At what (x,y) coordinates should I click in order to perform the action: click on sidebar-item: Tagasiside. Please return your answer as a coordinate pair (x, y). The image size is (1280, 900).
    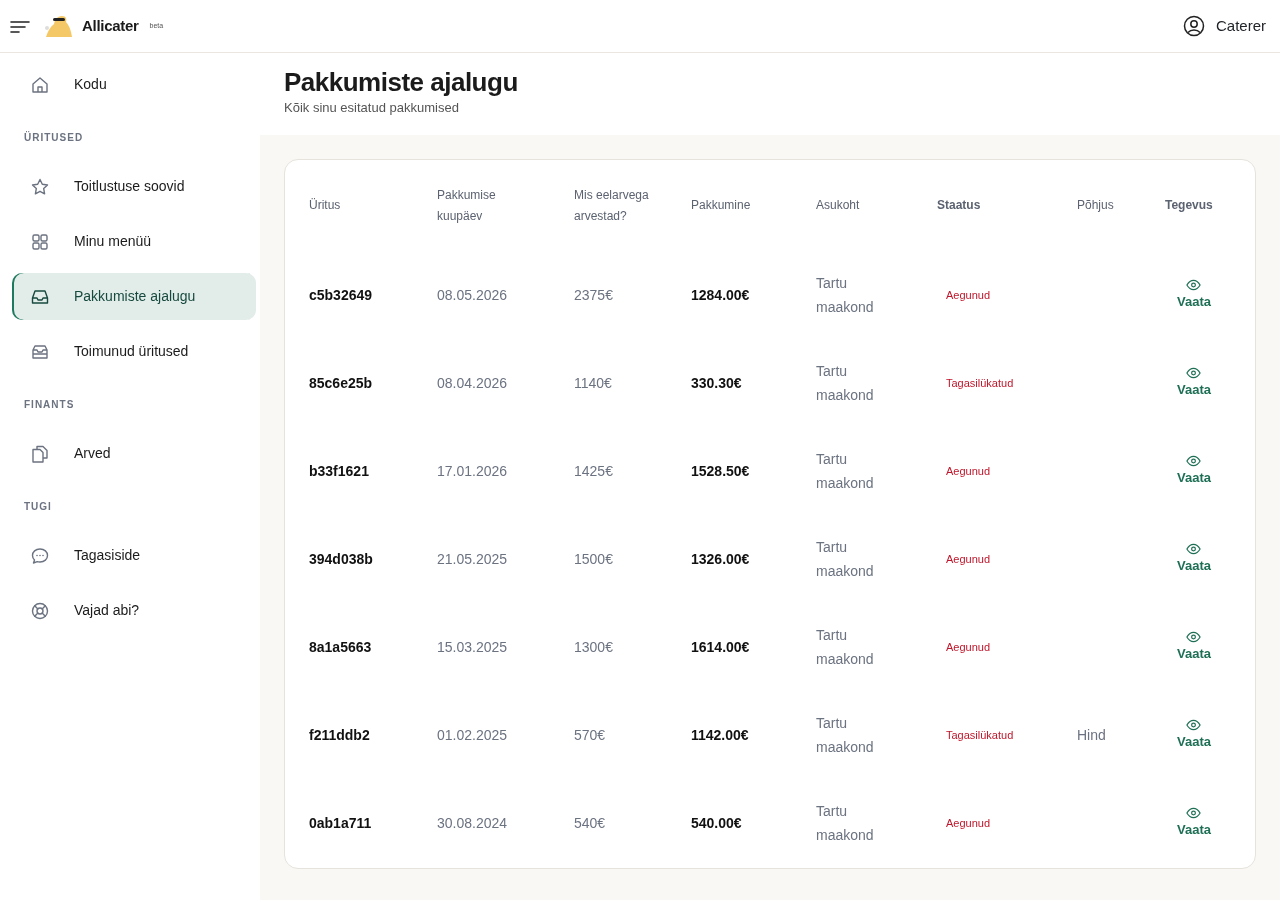
    Looking at the image, I should click on (134, 555).